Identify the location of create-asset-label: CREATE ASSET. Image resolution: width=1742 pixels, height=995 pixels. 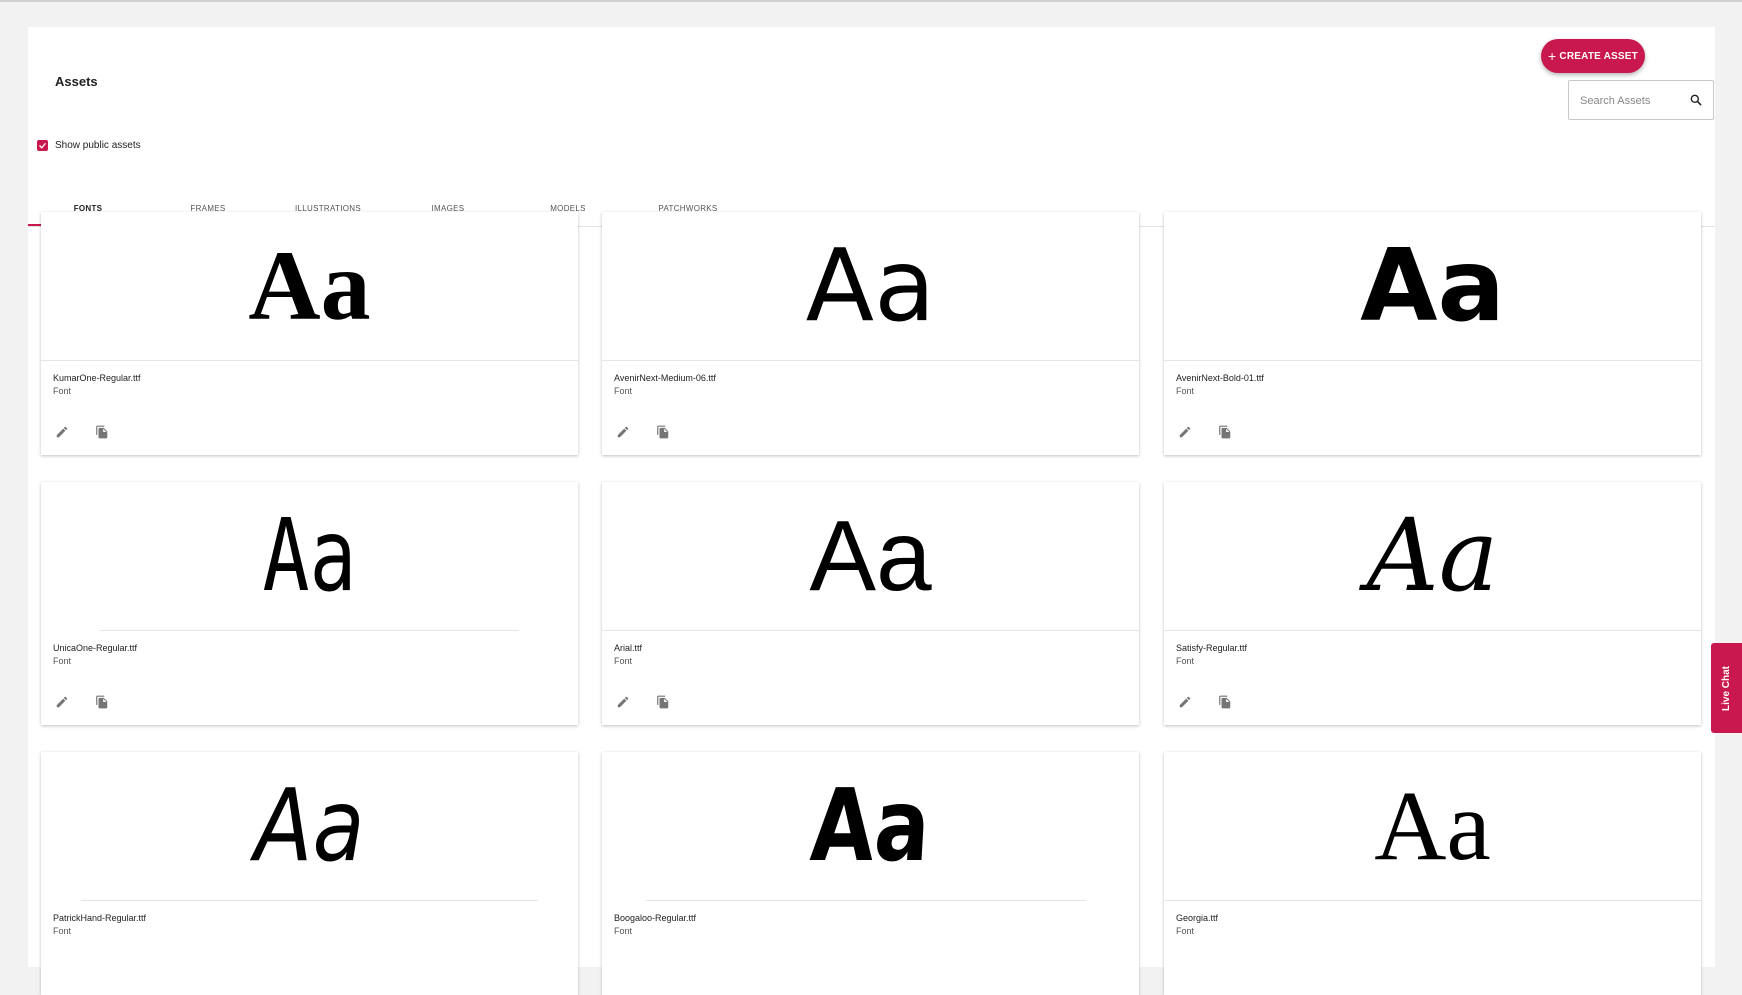
(1598, 56).